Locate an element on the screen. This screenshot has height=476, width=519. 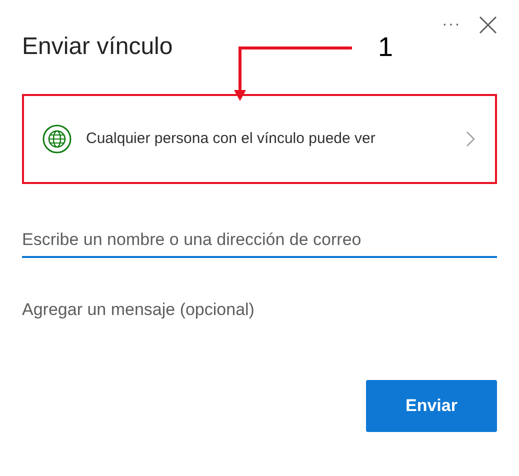
annotation-number: 1 is located at coordinates (386, 47).